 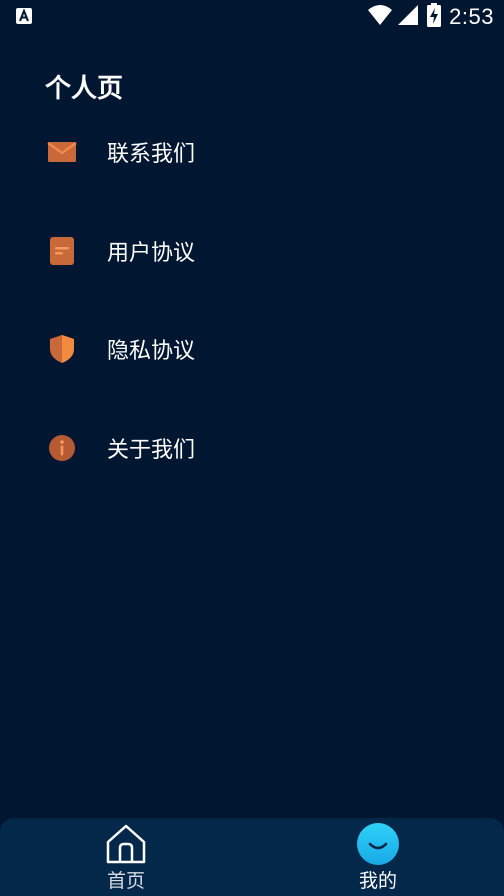 What do you see at coordinates (378, 846) in the screenshot?
I see `smile-icon` at bounding box center [378, 846].